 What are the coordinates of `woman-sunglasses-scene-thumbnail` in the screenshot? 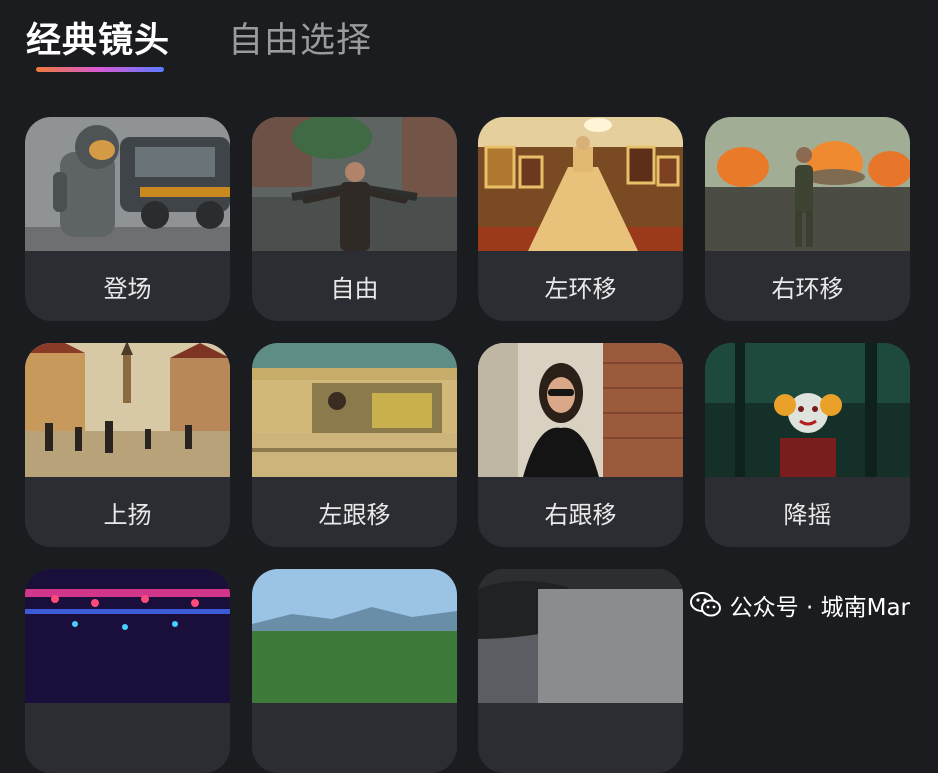 It's located at (580, 410).